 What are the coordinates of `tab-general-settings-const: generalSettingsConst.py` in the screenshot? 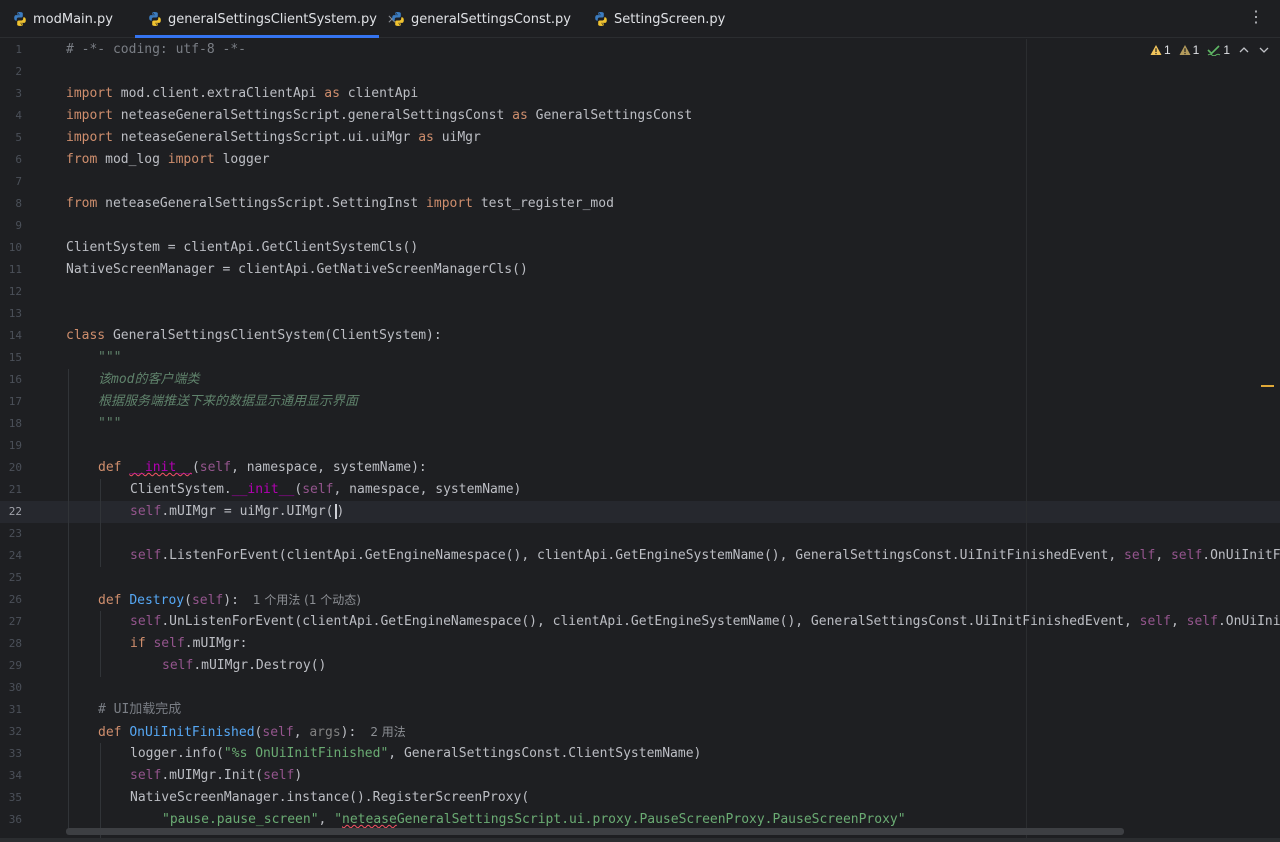 It's located at (480, 19).